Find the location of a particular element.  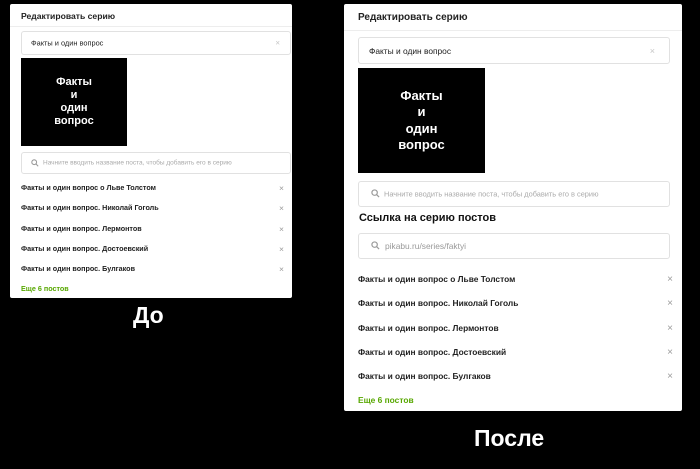

series-link-value: pikabu.ru/series/faktyi is located at coordinates (425, 246).